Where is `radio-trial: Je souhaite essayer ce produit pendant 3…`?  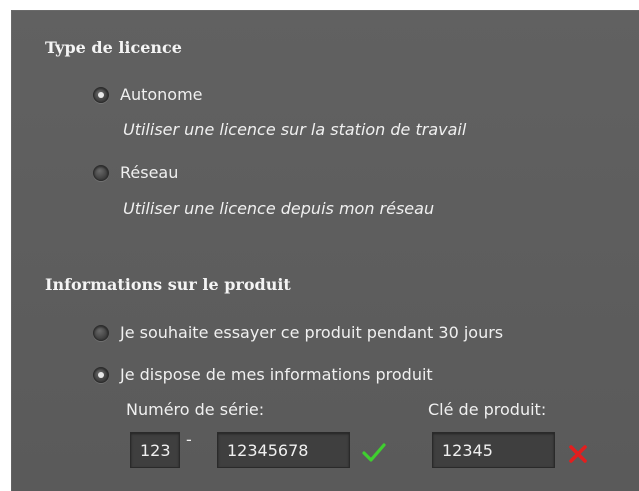
radio-trial: Je souhaite essayer ce produit pendant 3… is located at coordinates (298, 332).